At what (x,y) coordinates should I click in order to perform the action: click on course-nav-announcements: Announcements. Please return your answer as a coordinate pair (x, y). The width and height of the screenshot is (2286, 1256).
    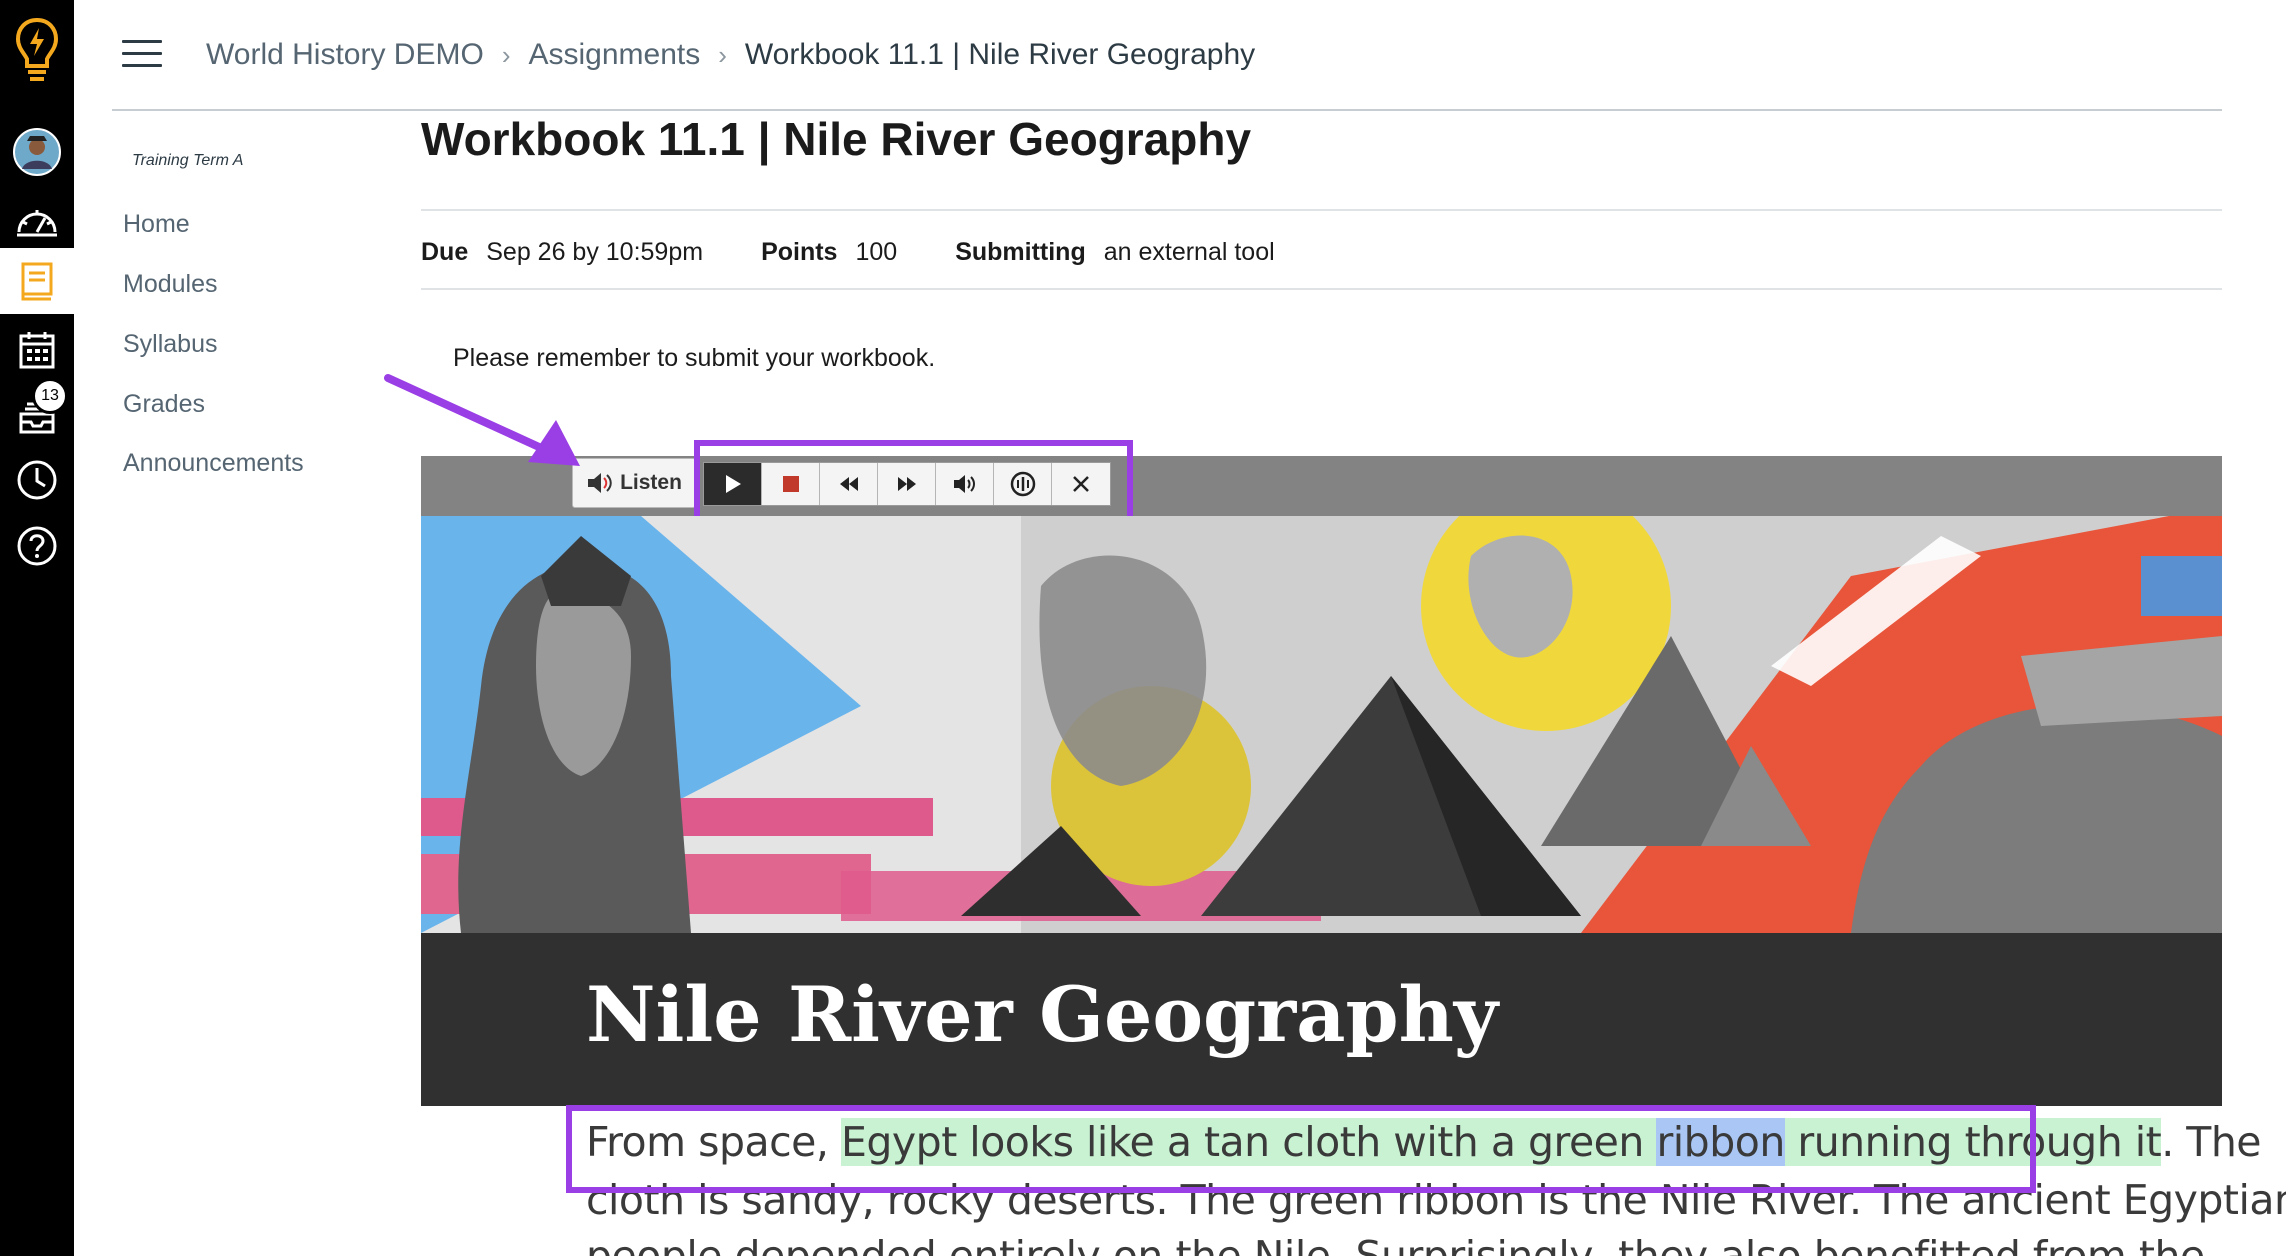
    Looking at the image, I should click on (213, 463).